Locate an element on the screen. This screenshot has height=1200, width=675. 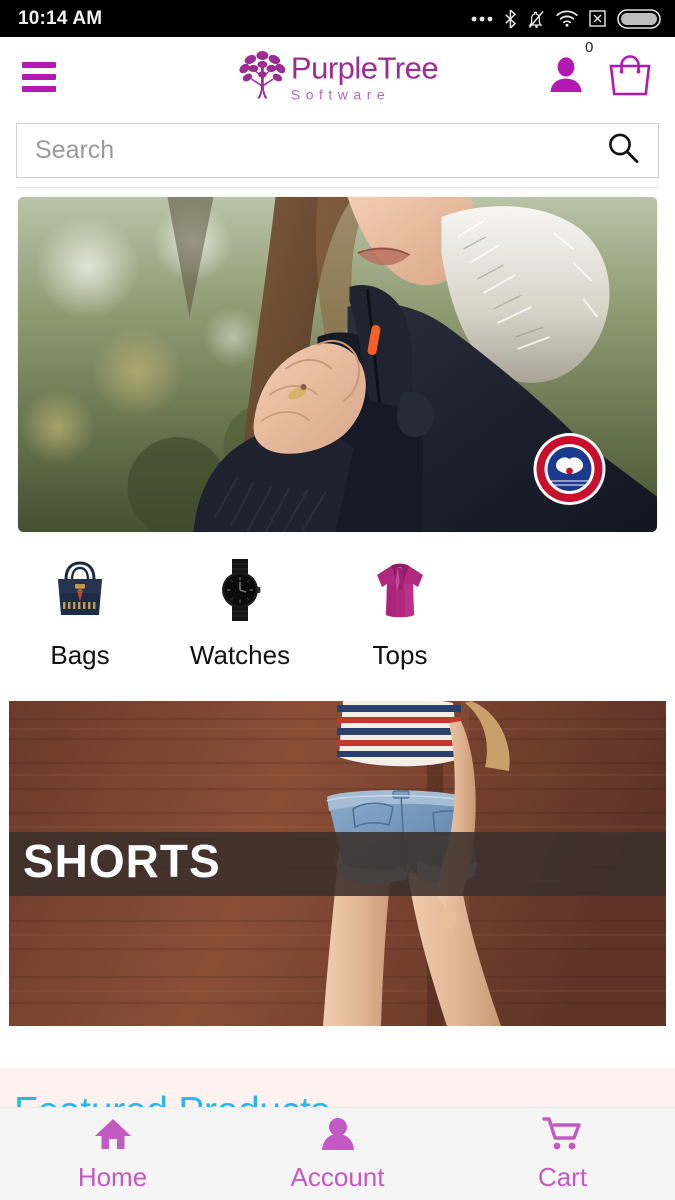
handbag-image is located at coordinates (80, 590).